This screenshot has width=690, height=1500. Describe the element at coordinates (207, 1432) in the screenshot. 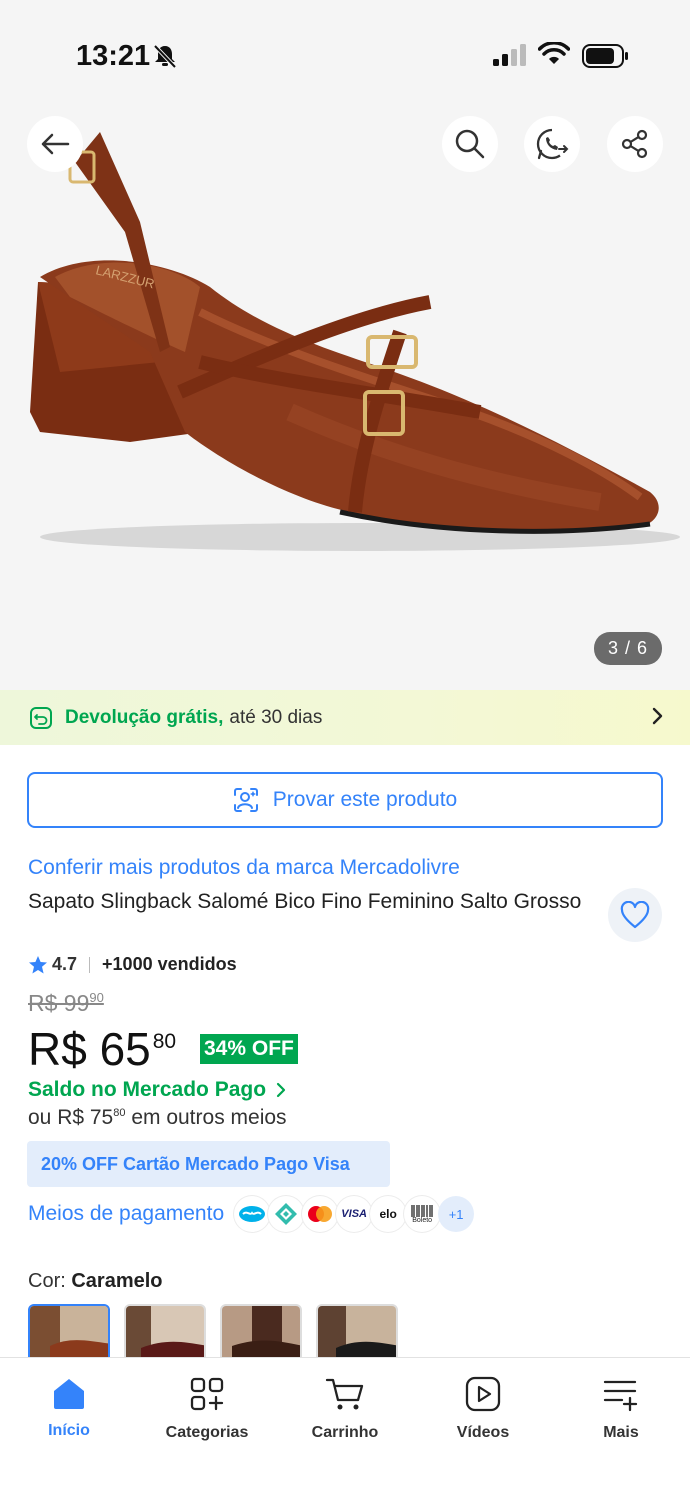

I see `nav-label-categorias: Categorias` at that location.